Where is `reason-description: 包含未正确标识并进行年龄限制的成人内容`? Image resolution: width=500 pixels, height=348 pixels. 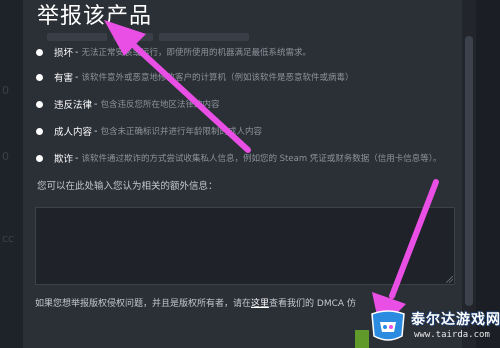
reason-description: 包含未正确标识并进行年龄限制的成人内容 is located at coordinates (181, 132).